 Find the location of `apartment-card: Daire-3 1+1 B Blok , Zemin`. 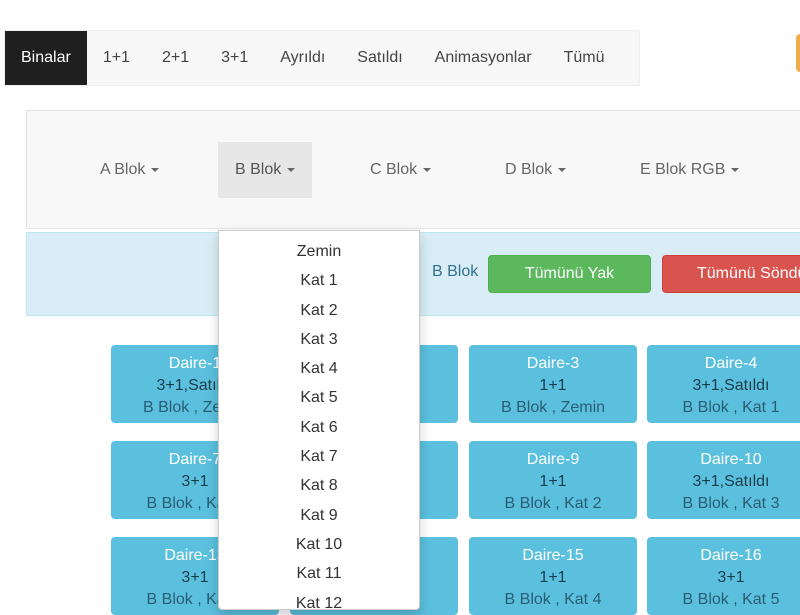

apartment-card: Daire-3 1+1 B Blok , Zemin is located at coordinates (553, 384).